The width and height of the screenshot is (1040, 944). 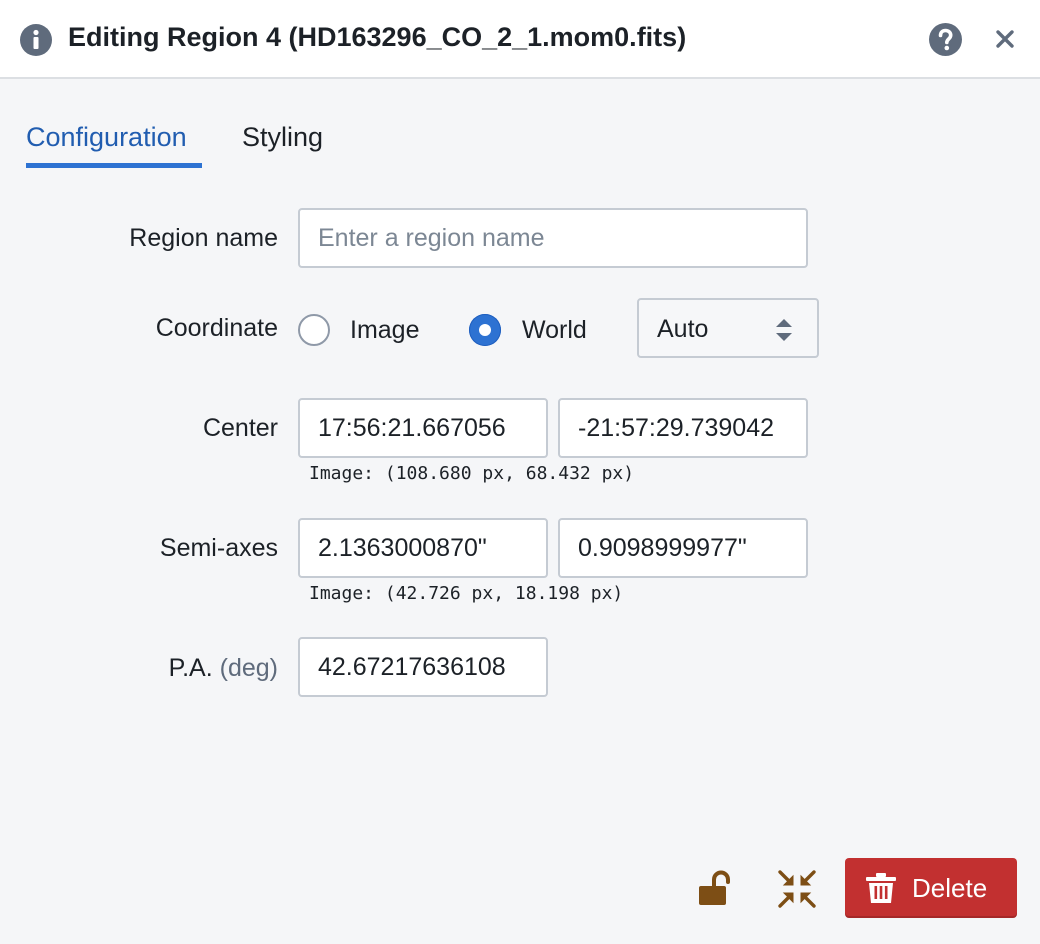 I want to click on world-radio, so click(x=485, y=330).